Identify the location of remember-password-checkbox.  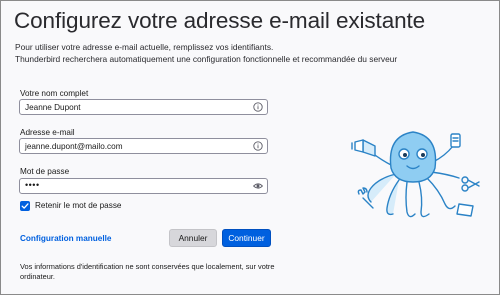
(25, 205).